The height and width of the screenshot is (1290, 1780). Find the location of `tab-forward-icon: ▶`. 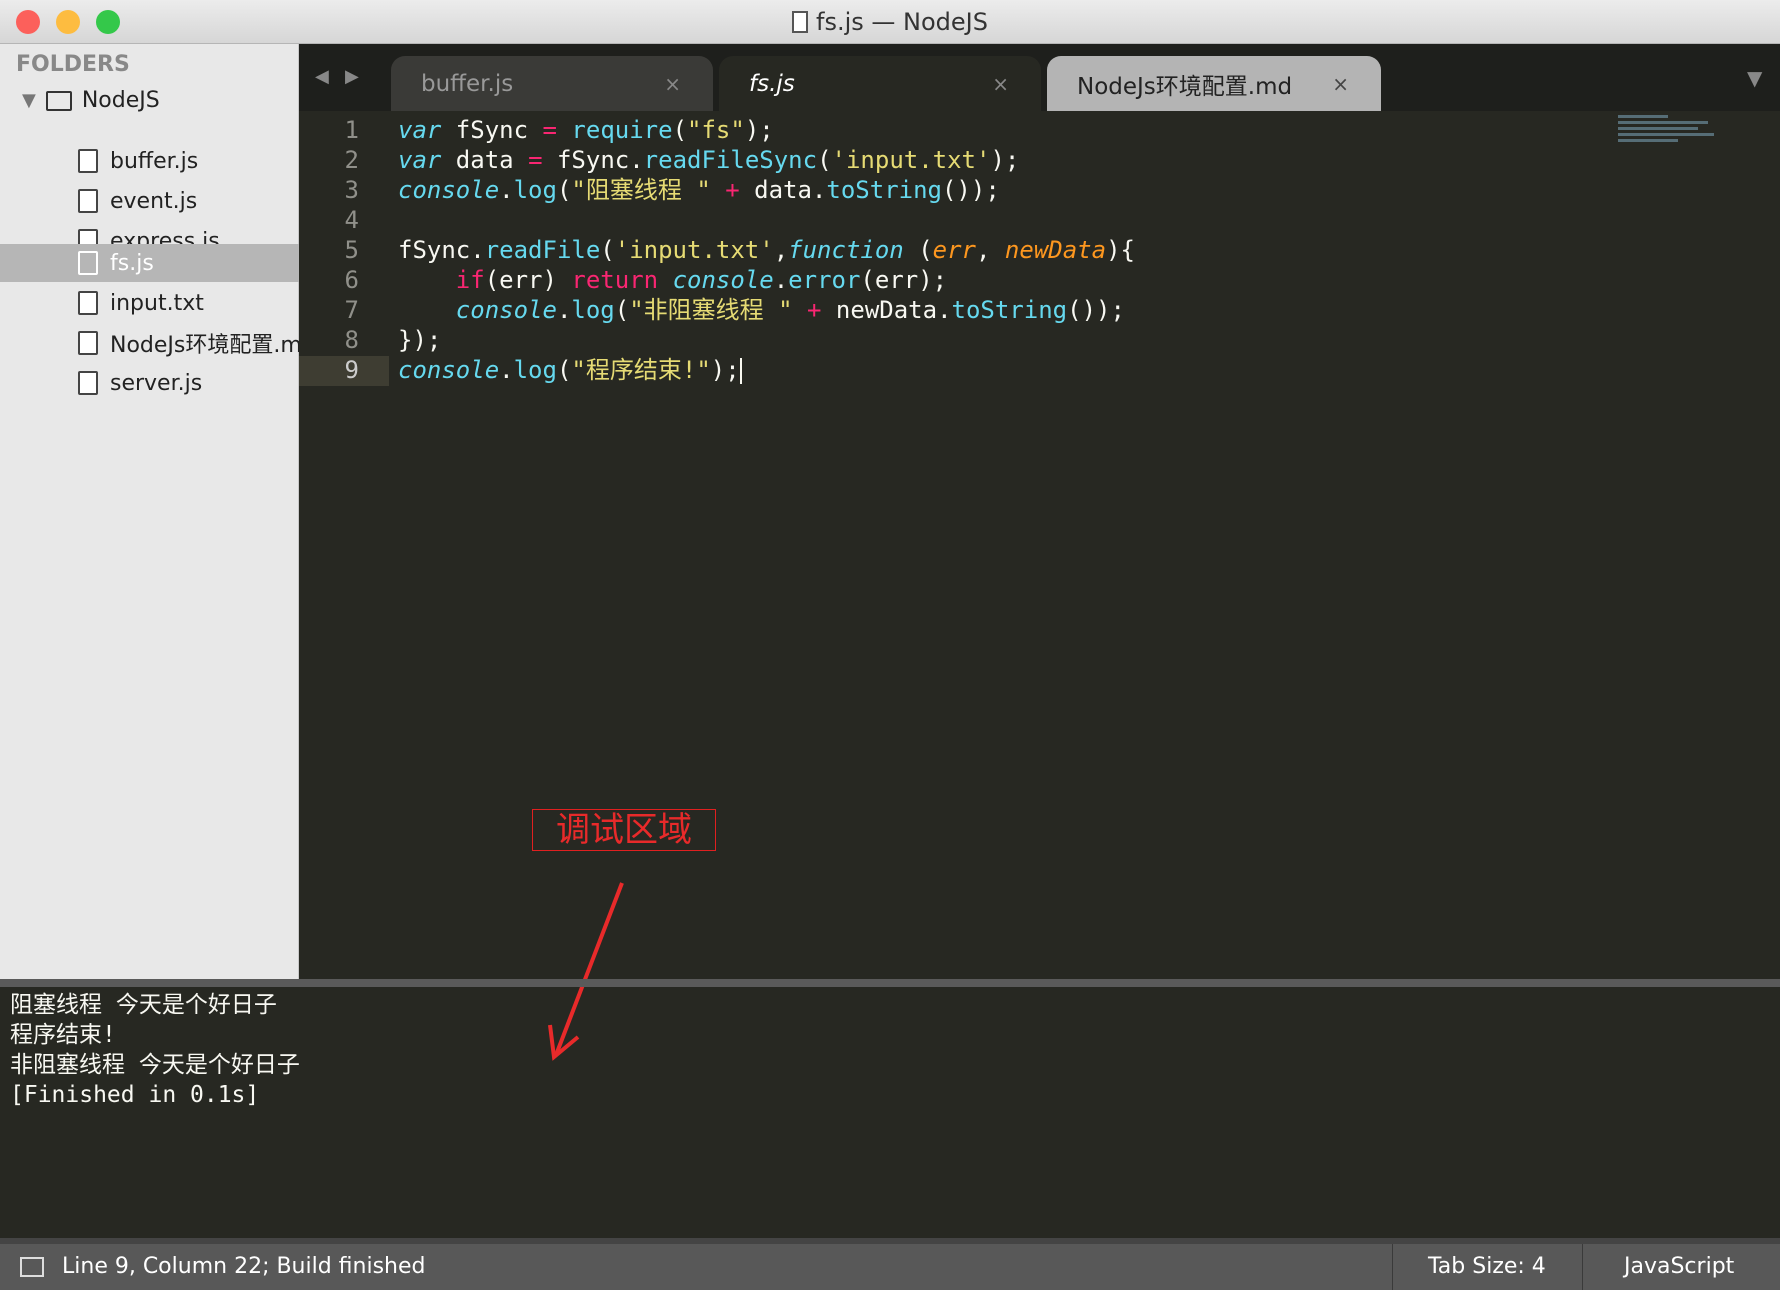

tab-forward-icon: ▶ is located at coordinates (352, 76).